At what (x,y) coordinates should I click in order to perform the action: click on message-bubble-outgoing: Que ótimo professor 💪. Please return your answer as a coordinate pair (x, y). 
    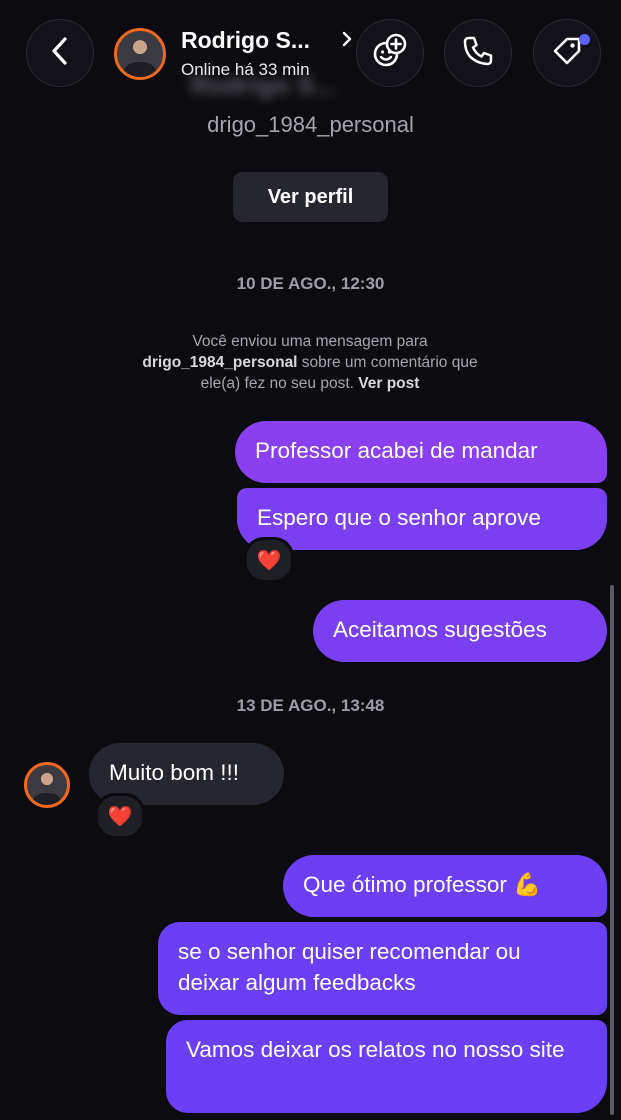
    Looking at the image, I should click on (445, 886).